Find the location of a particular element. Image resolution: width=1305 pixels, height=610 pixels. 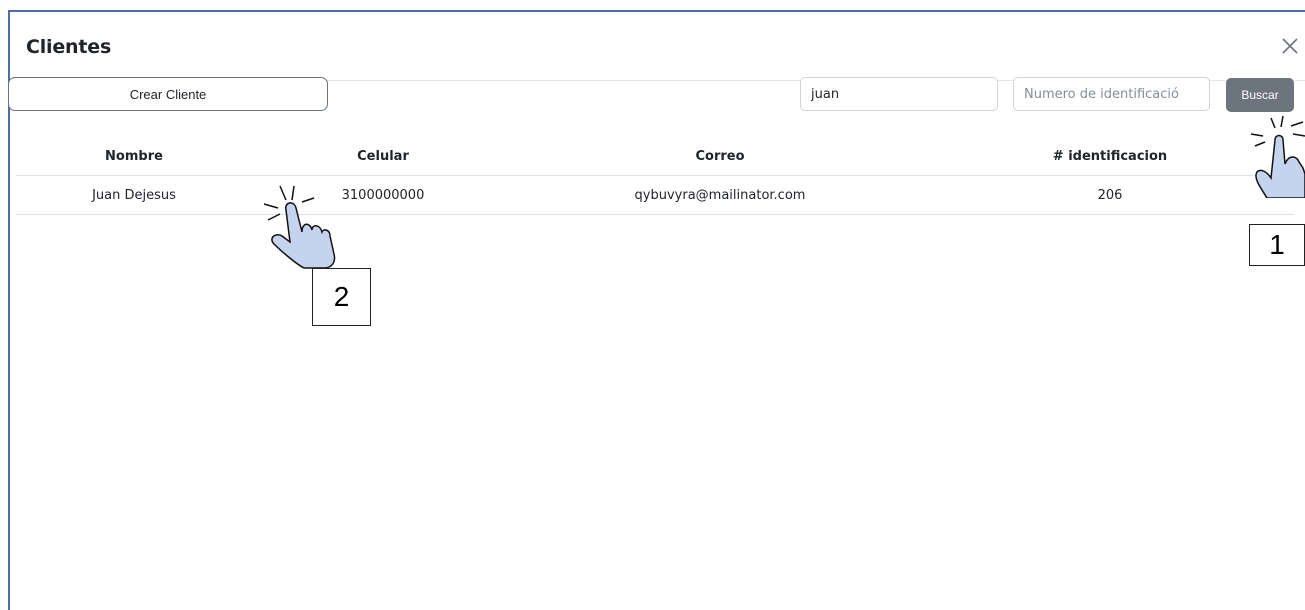

table-header-row: Nombre Celular Correo # identificacion is located at coordinates (655, 157).